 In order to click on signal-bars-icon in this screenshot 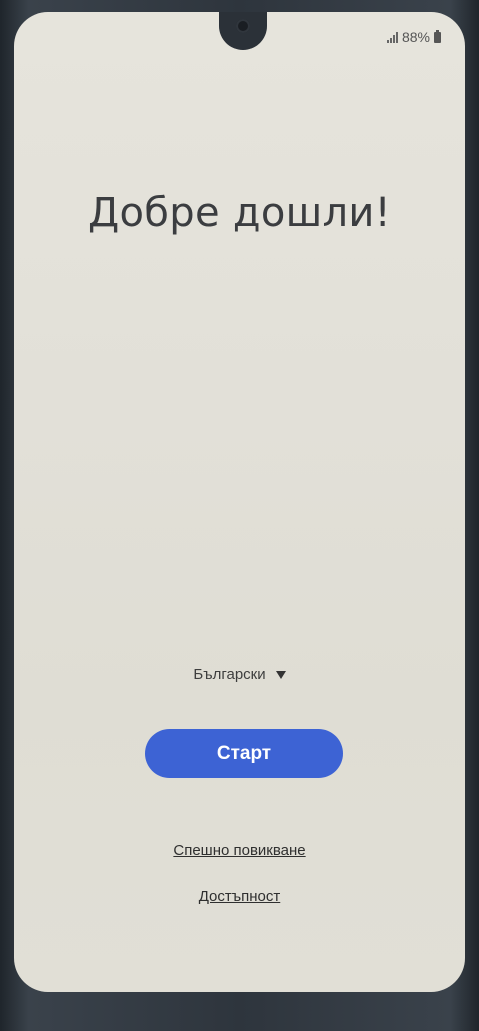, I will do `click(392, 37)`.